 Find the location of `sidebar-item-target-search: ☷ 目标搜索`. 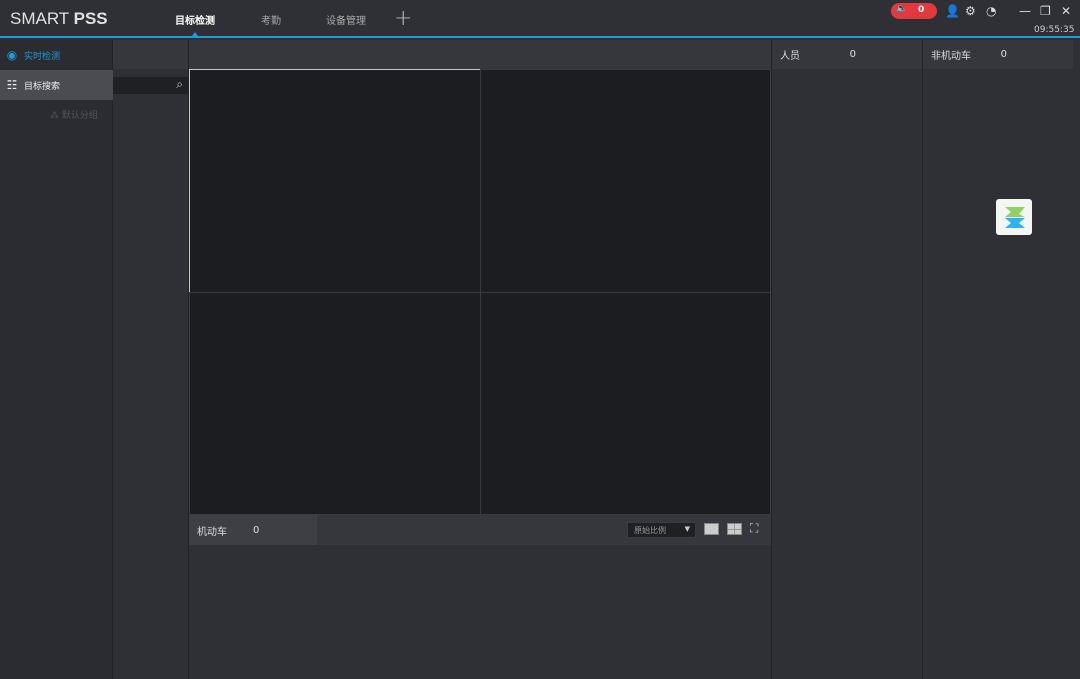

sidebar-item-target-search: ☷ 目标搜索 is located at coordinates (56, 85).